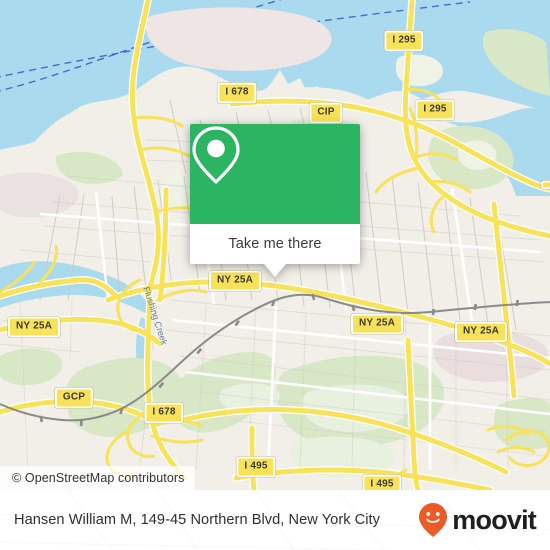  What do you see at coordinates (326, 113) in the screenshot?
I see `highway-shield: CIP` at bounding box center [326, 113].